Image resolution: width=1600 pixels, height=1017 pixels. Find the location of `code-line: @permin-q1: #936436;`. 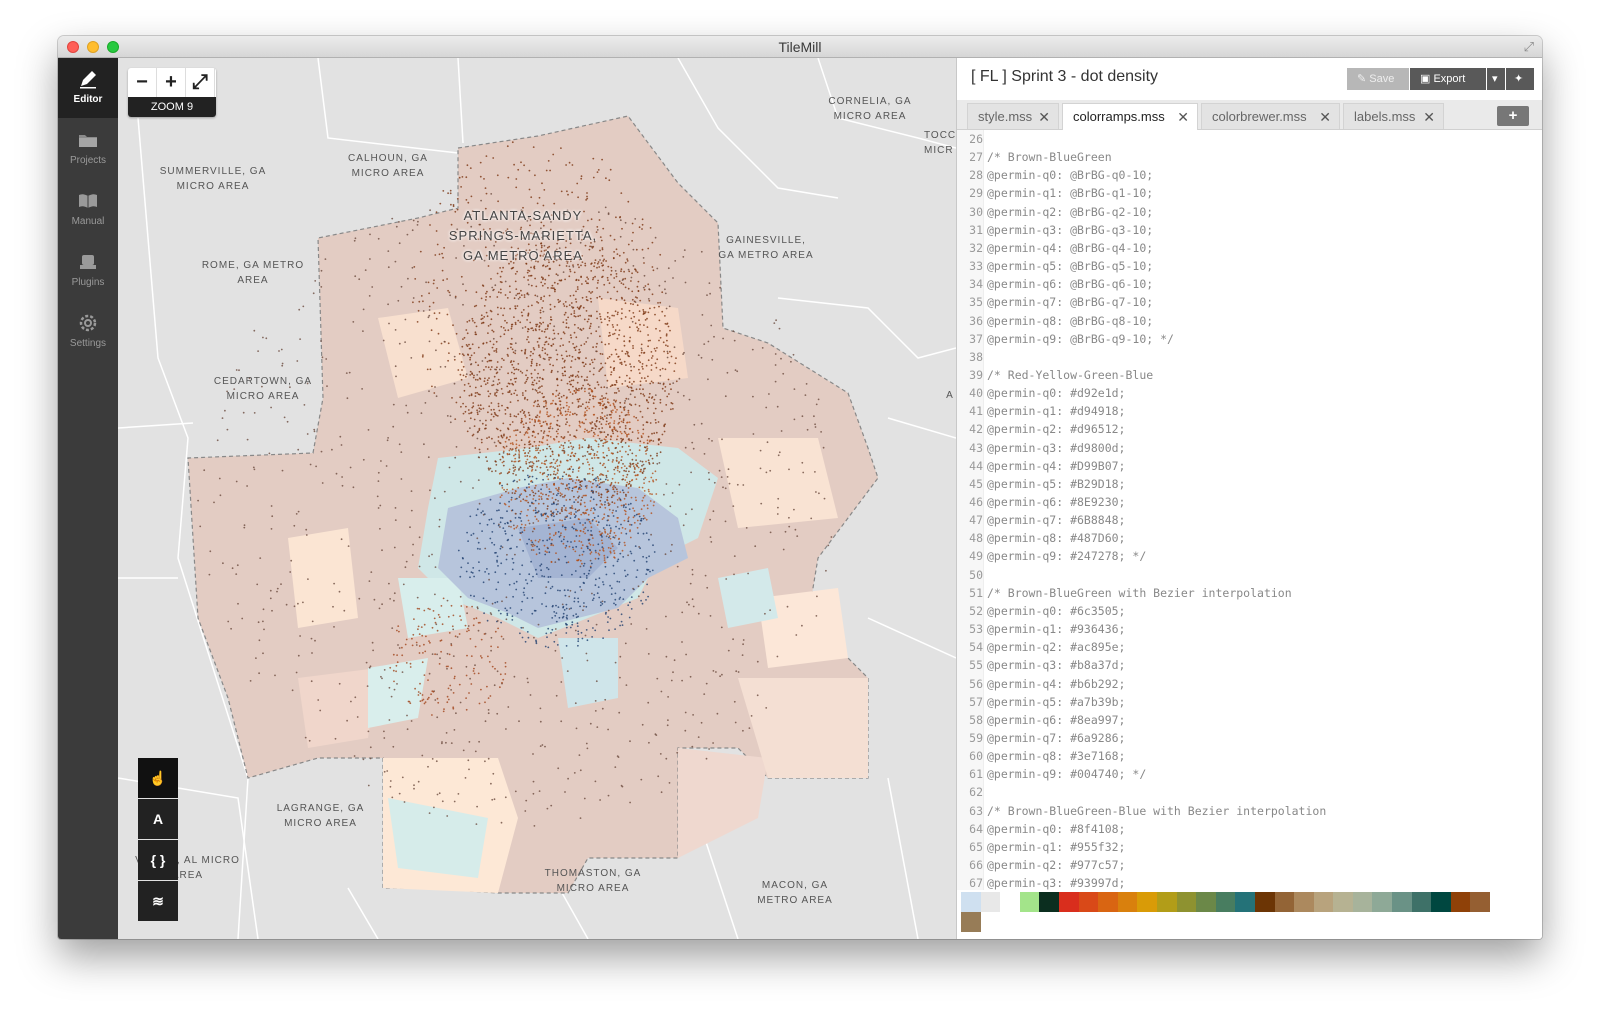

code-line: @permin-q1: #936436; is located at coordinates (1056, 629).